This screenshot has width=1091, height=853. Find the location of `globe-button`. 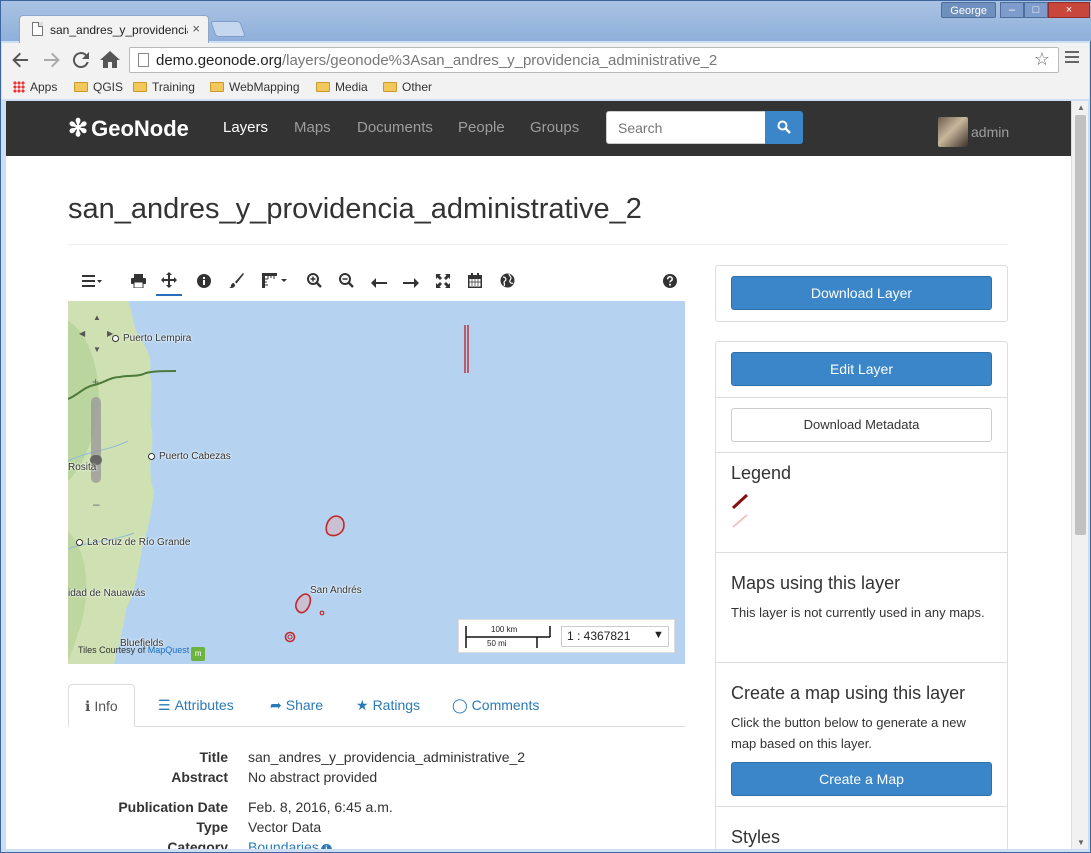

globe-button is located at coordinates (507, 284).